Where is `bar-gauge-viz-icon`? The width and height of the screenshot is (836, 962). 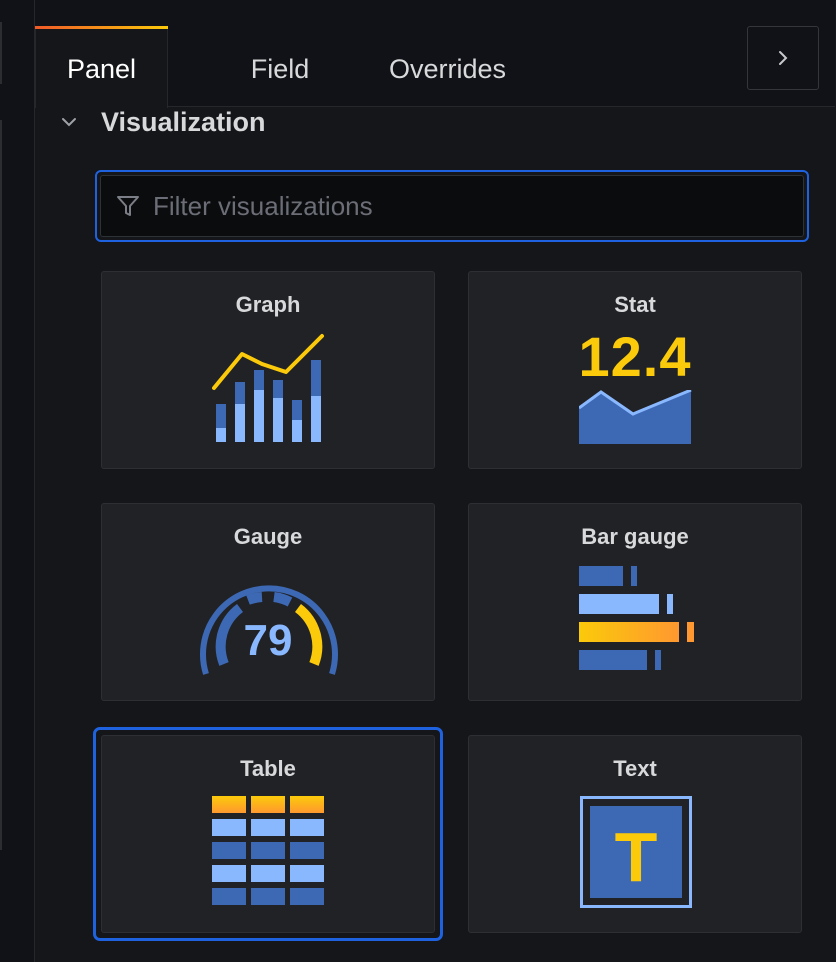 bar-gauge-viz-icon is located at coordinates (636, 618).